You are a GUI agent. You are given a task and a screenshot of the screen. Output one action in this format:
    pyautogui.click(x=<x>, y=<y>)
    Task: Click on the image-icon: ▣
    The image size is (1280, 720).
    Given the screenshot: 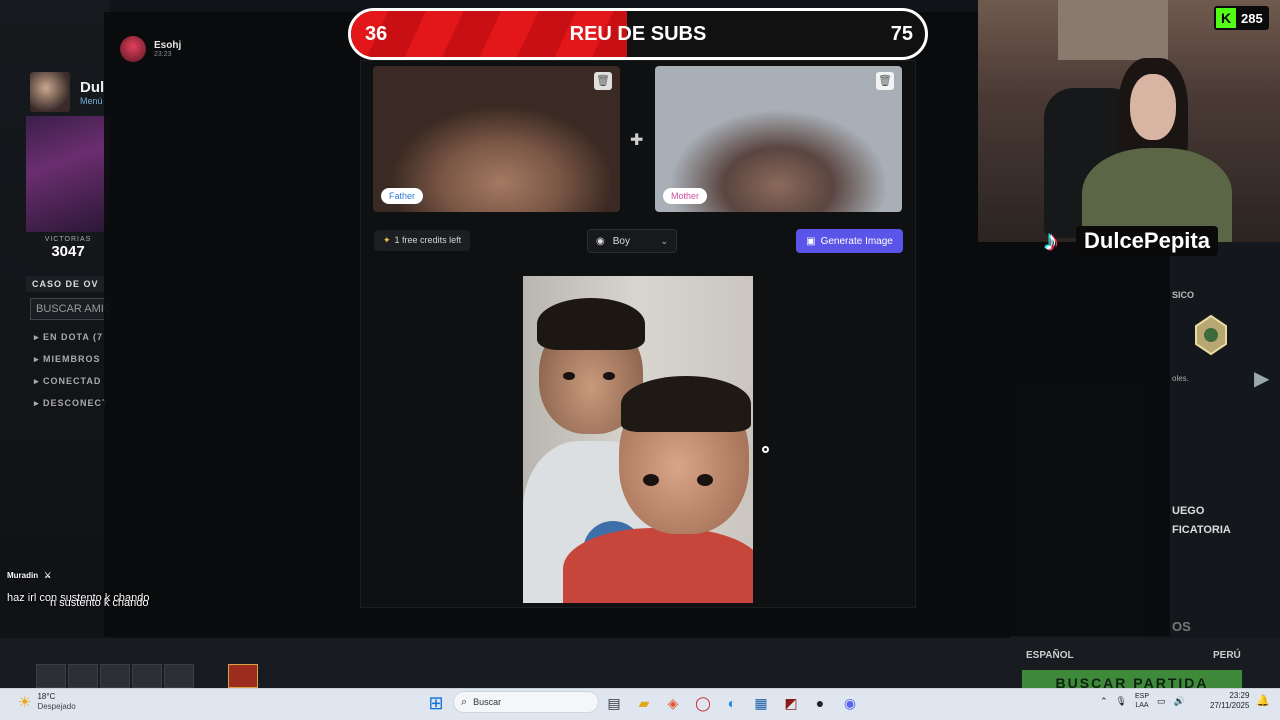 What is the action you would take?
    pyautogui.click(x=811, y=241)
    